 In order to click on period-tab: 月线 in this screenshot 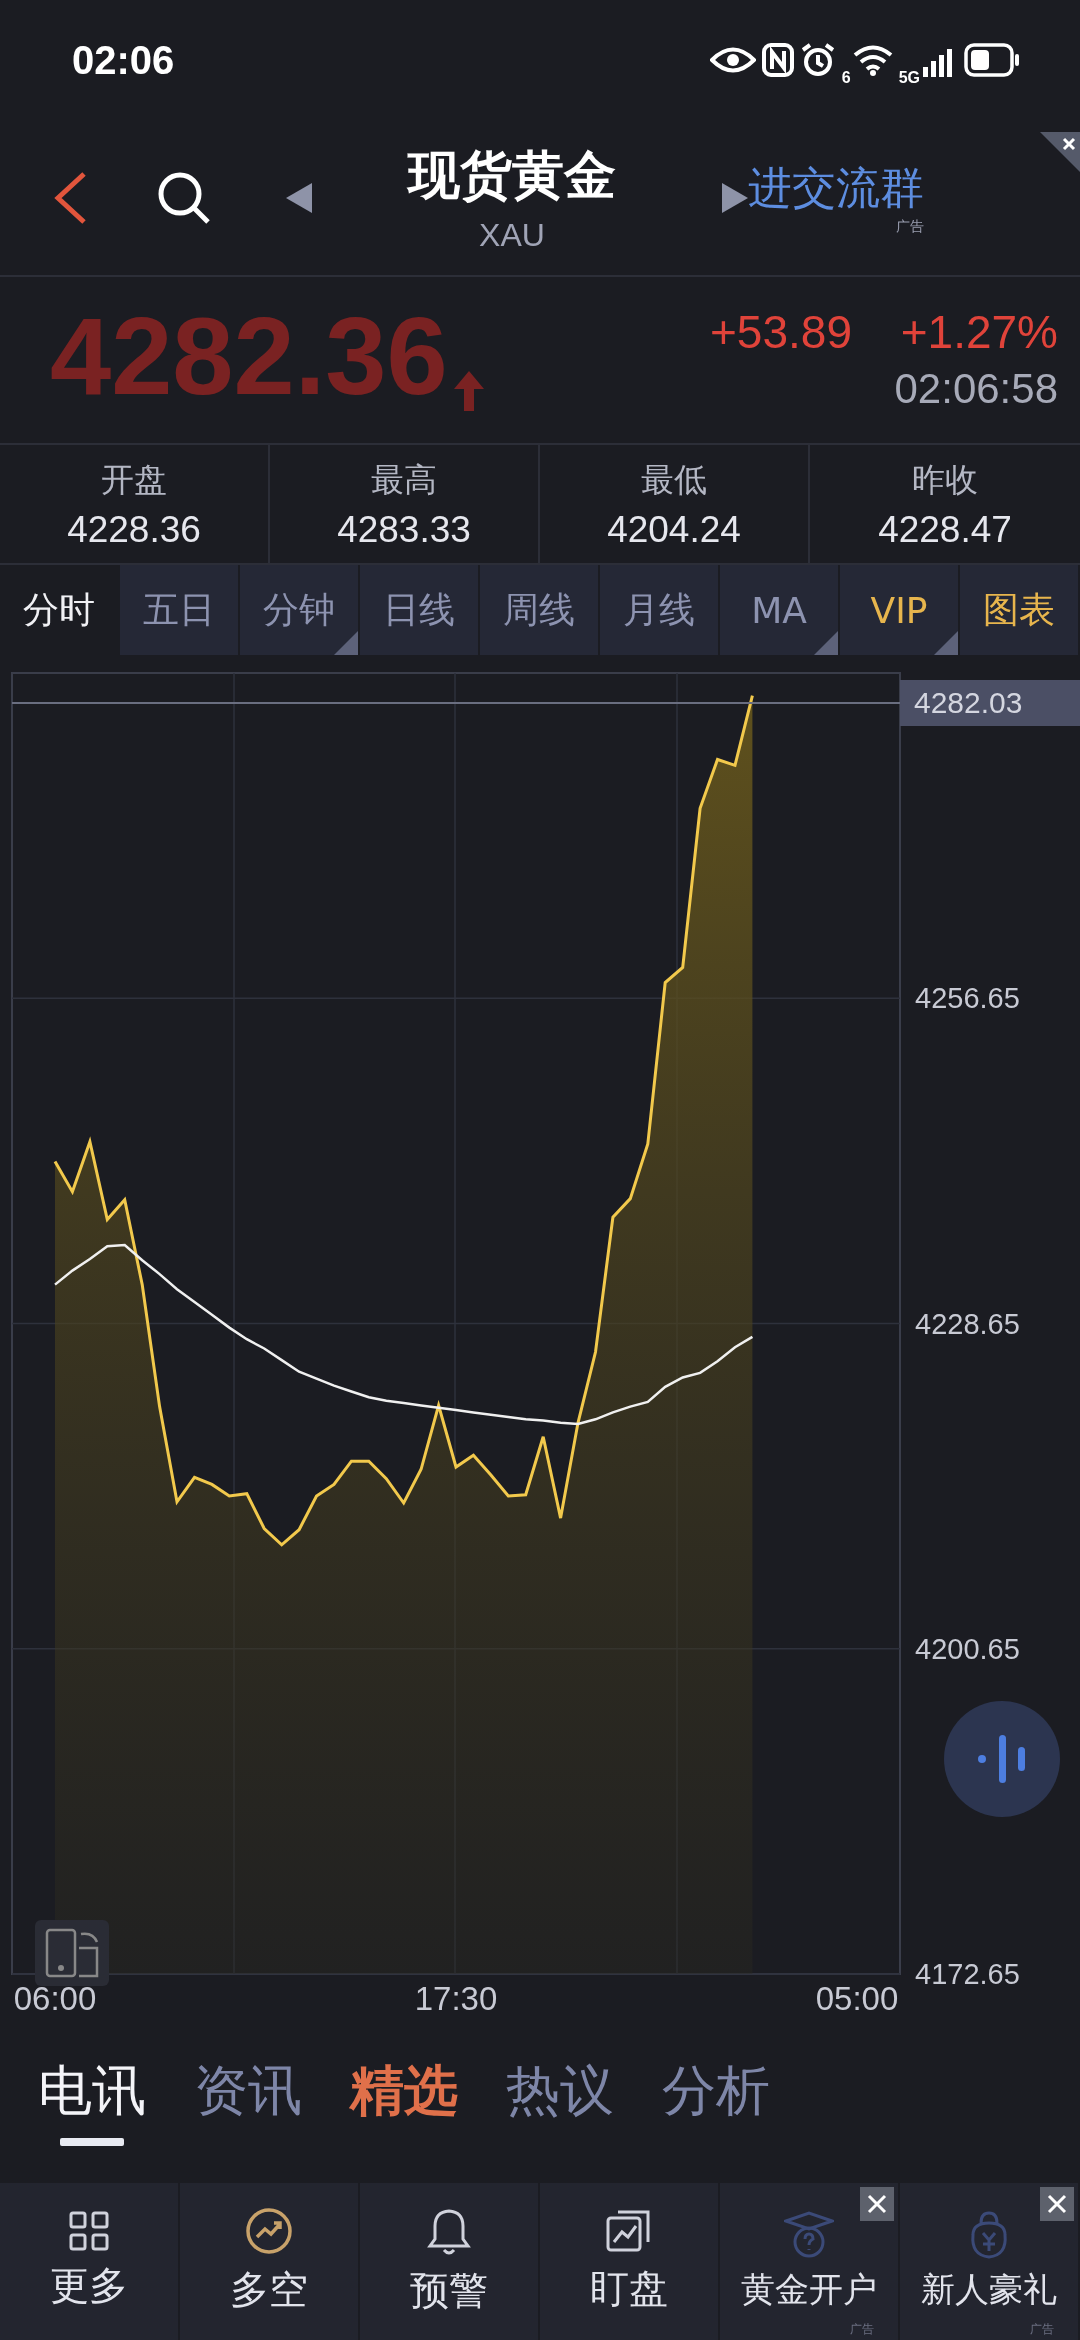, I will do `click(660, 610)`.